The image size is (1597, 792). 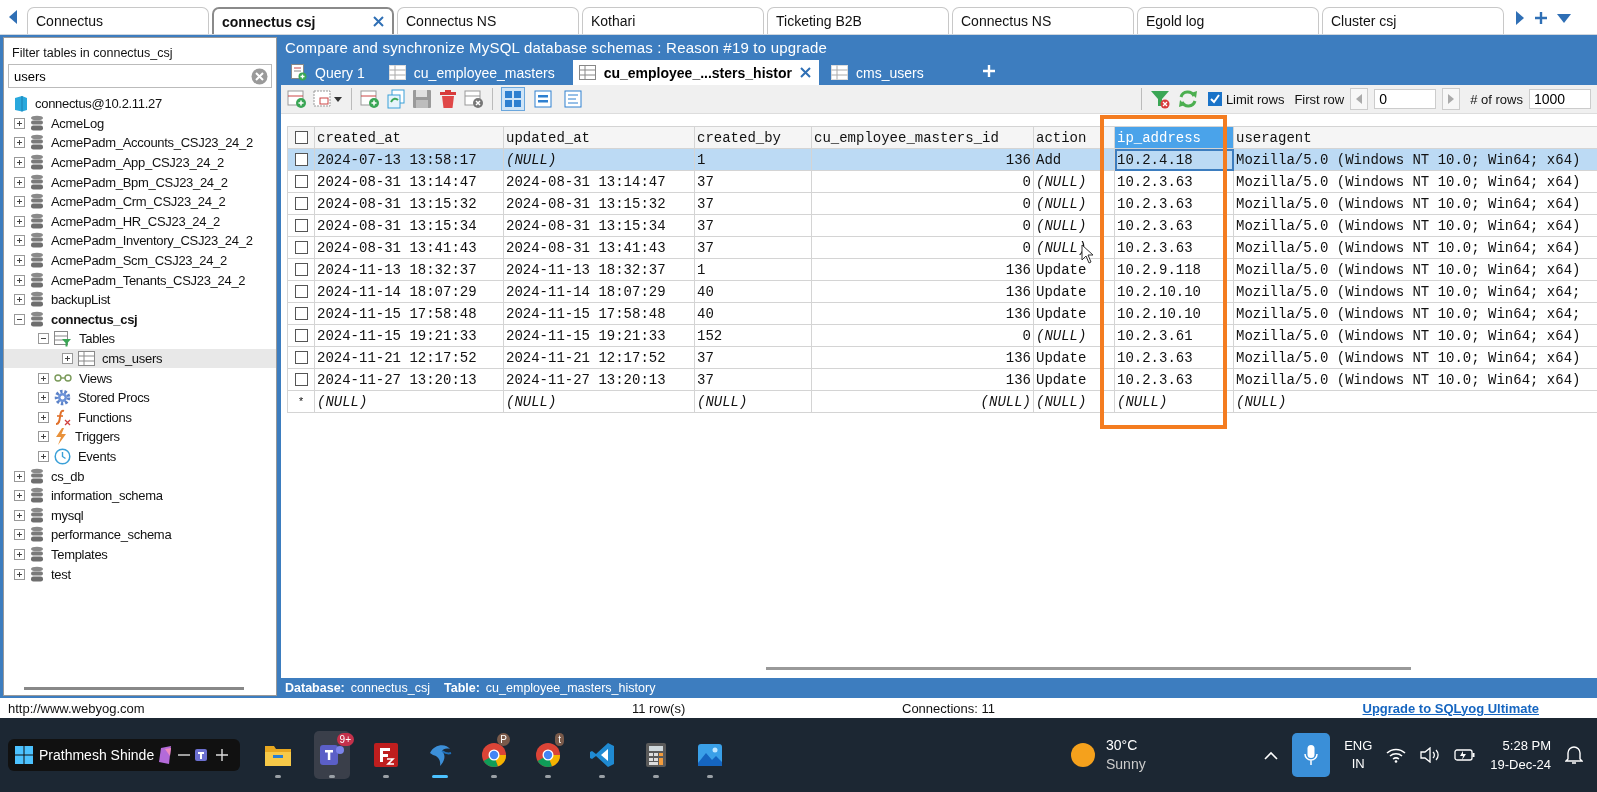 I want to click on grid-menu-icon, so click(x=328, y=99).